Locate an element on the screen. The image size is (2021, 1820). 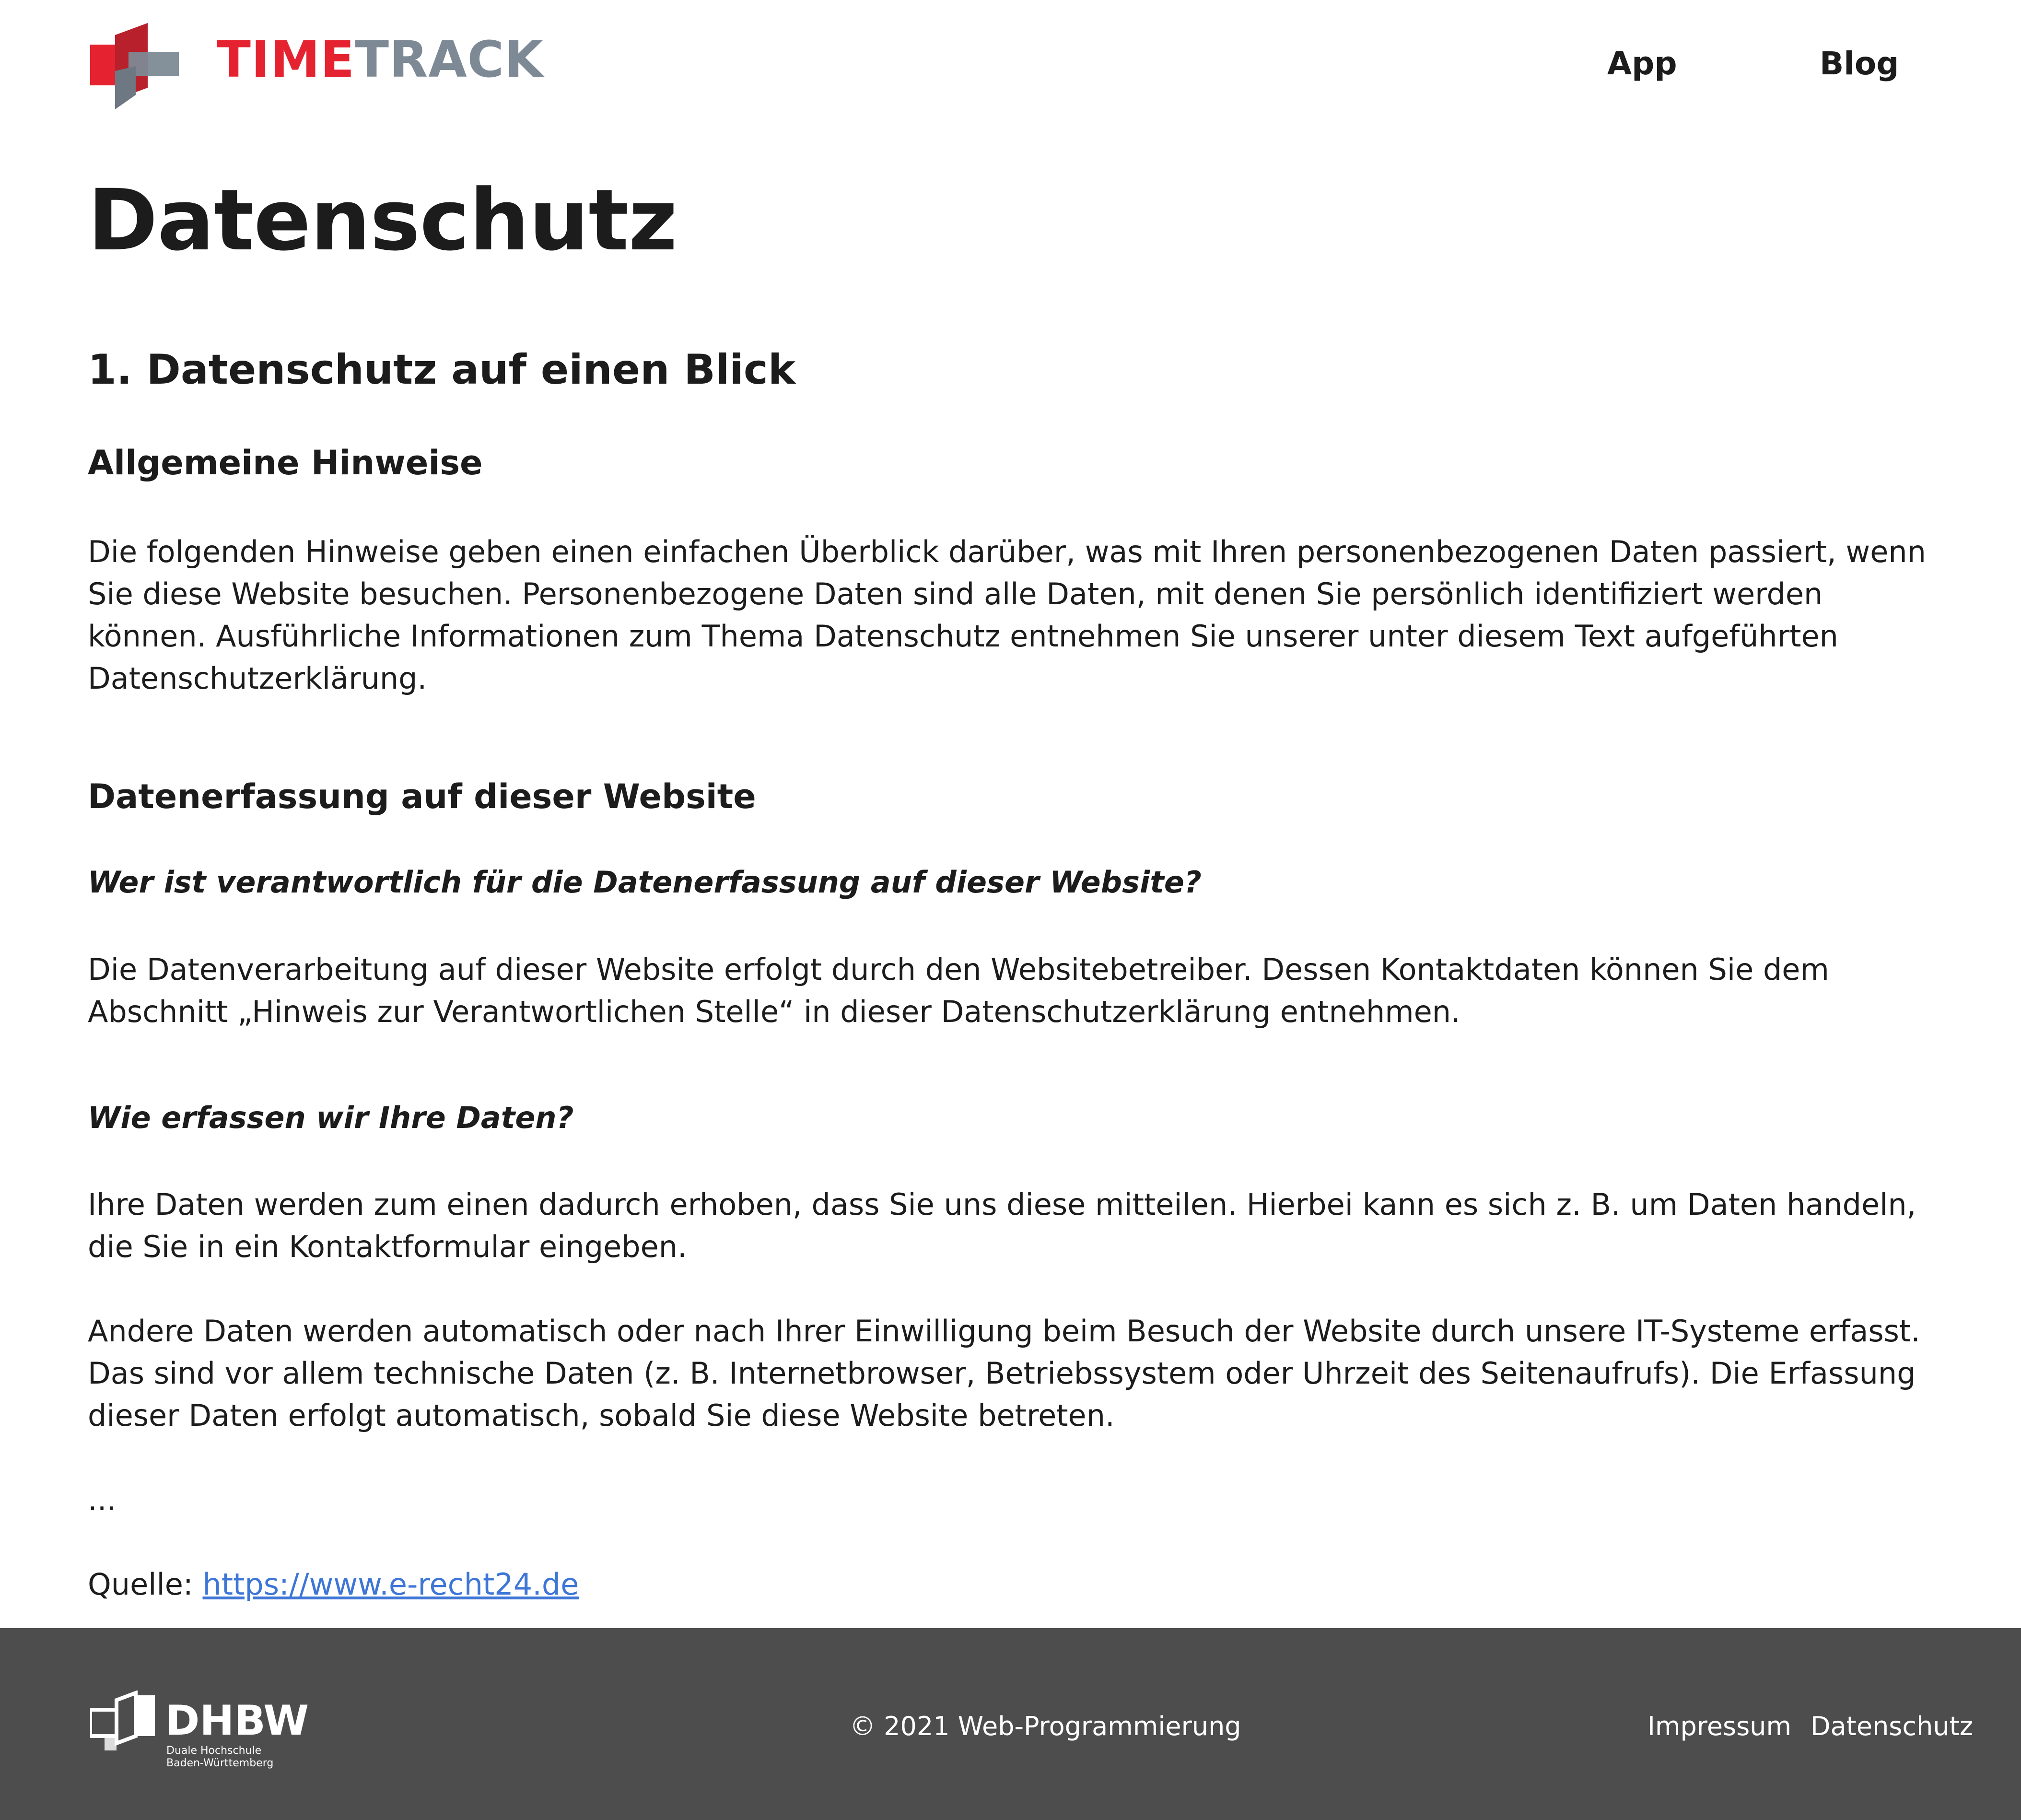
dhbw-logo-icon is located at coordinates (124, 1722).